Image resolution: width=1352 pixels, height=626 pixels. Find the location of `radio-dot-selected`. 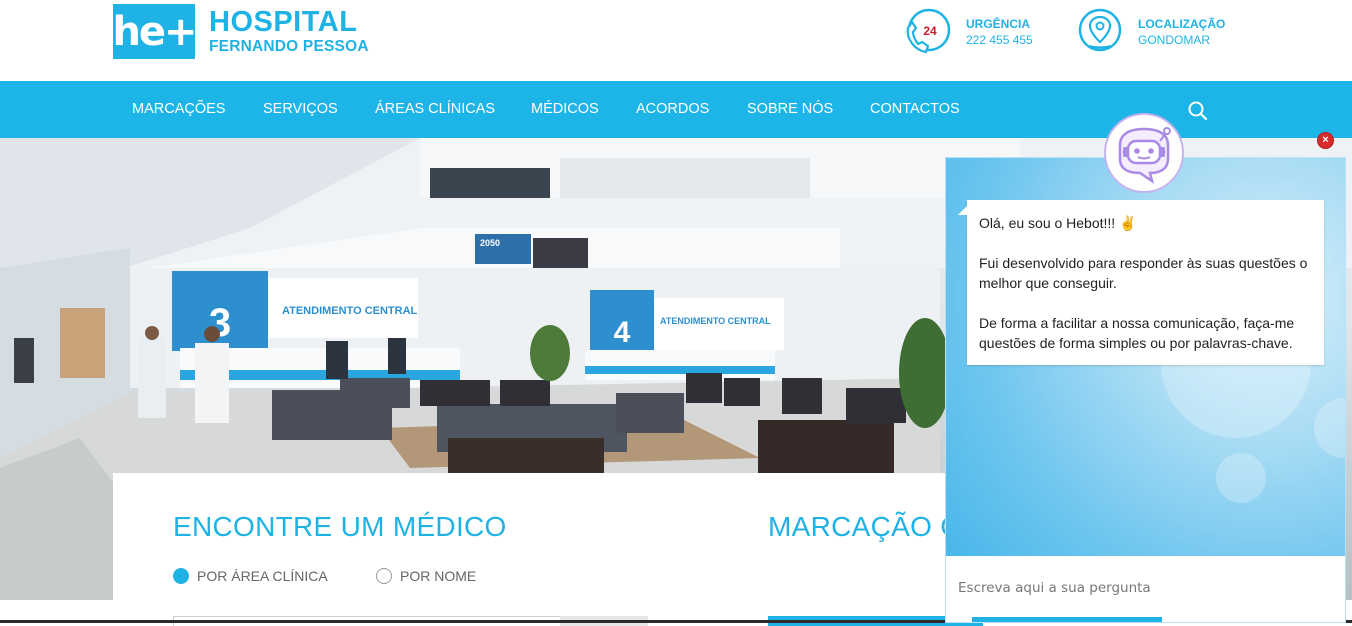

radio-dot-selected is located at coordinates (181, 576).